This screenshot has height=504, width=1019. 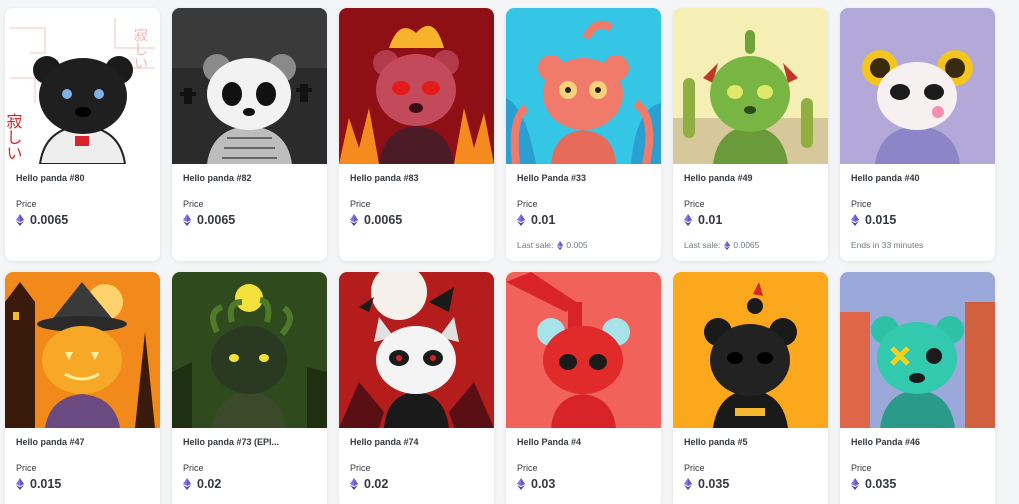 I want to click on nft-card-panda-80: 寂しい 寂しい Hello panda #80 Price 0.0065, so click(x=82, y=134).